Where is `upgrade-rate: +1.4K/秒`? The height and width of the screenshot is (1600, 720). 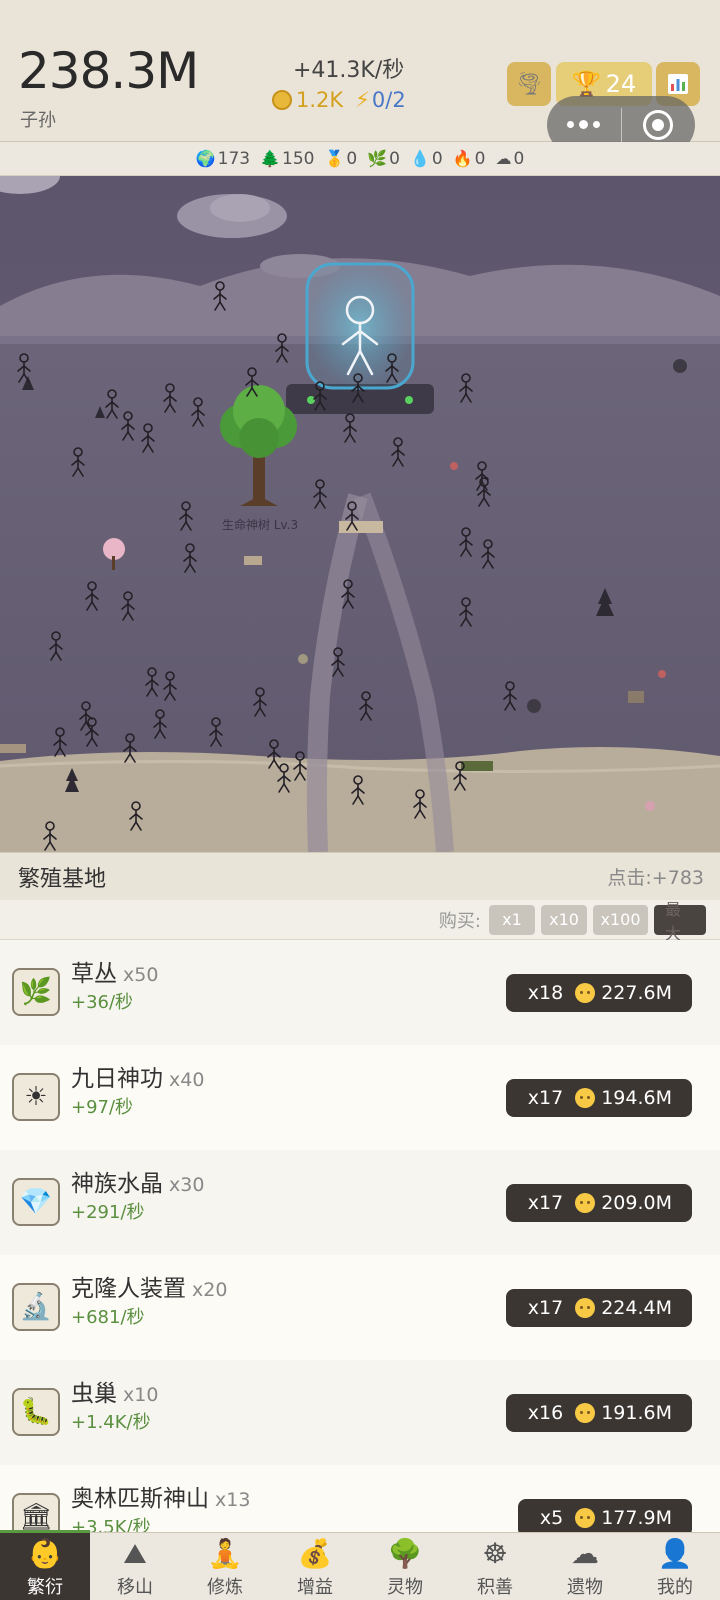
upgrade-rate: +1.4K/秒 is located at coordinates (111, 1422).